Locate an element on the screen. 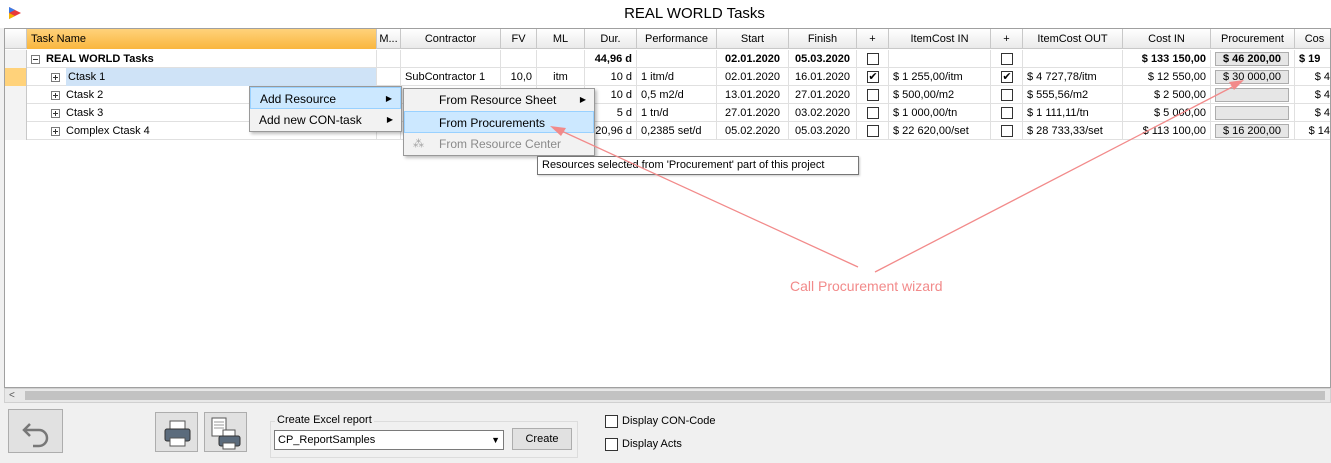 Image resolution: width=1331 pixels, height=463 pixels. cell-itemcost-out is located at coordinates (1073, 59).